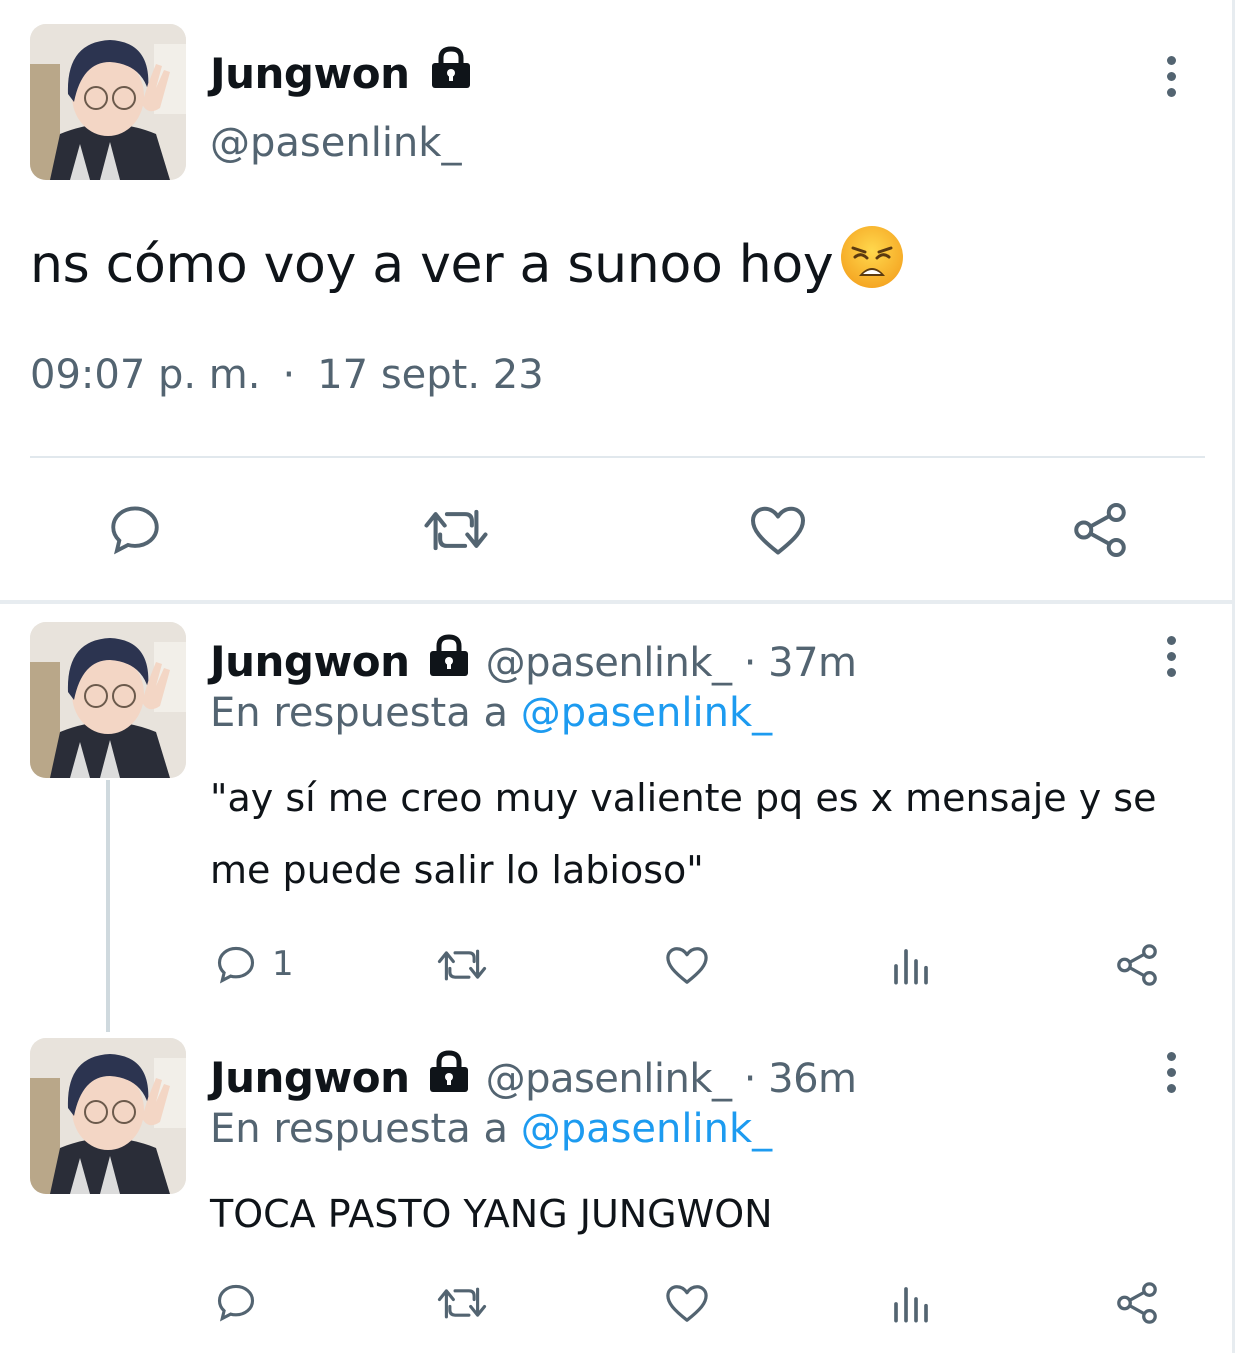  I want to click on display-name: Jungwon @pasenlink_ · 36m, so click(533, 1077).